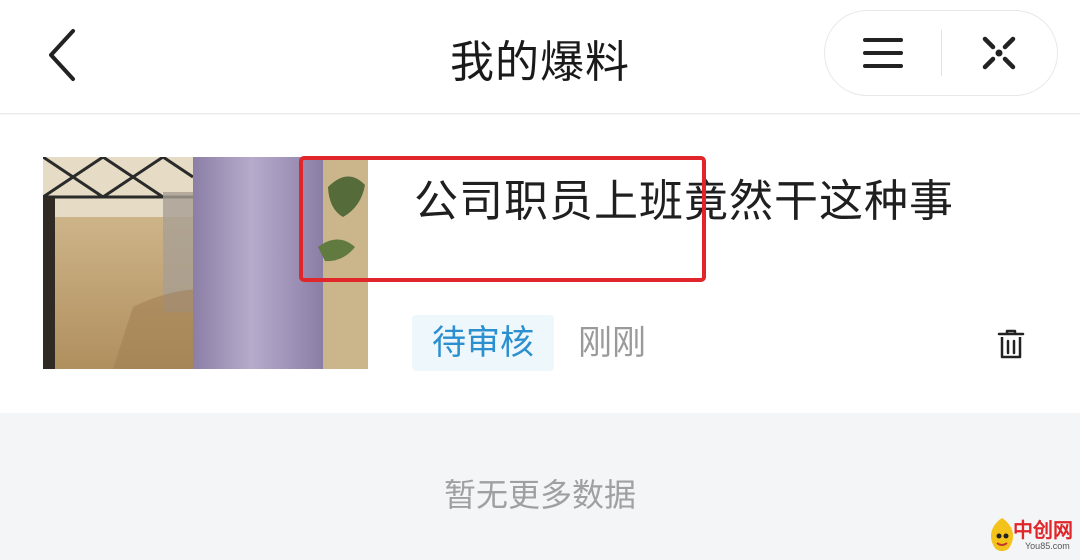  What do you see at coordinates (612, 343) in the screenshot?
I see `timestamp: 刚刚` at bounding box center [612, 343].